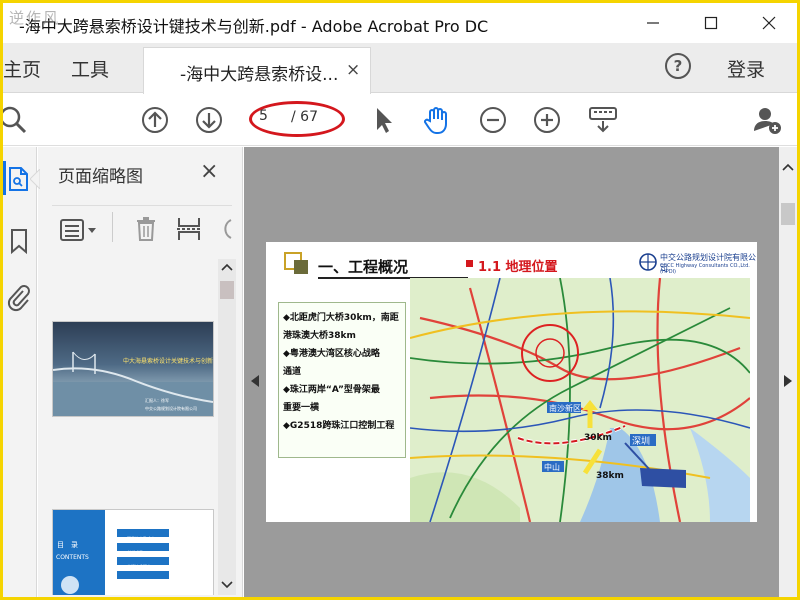 This screenshot has width=800, height=600. I want to click on tab-close-button: ×, so click(353, 70).